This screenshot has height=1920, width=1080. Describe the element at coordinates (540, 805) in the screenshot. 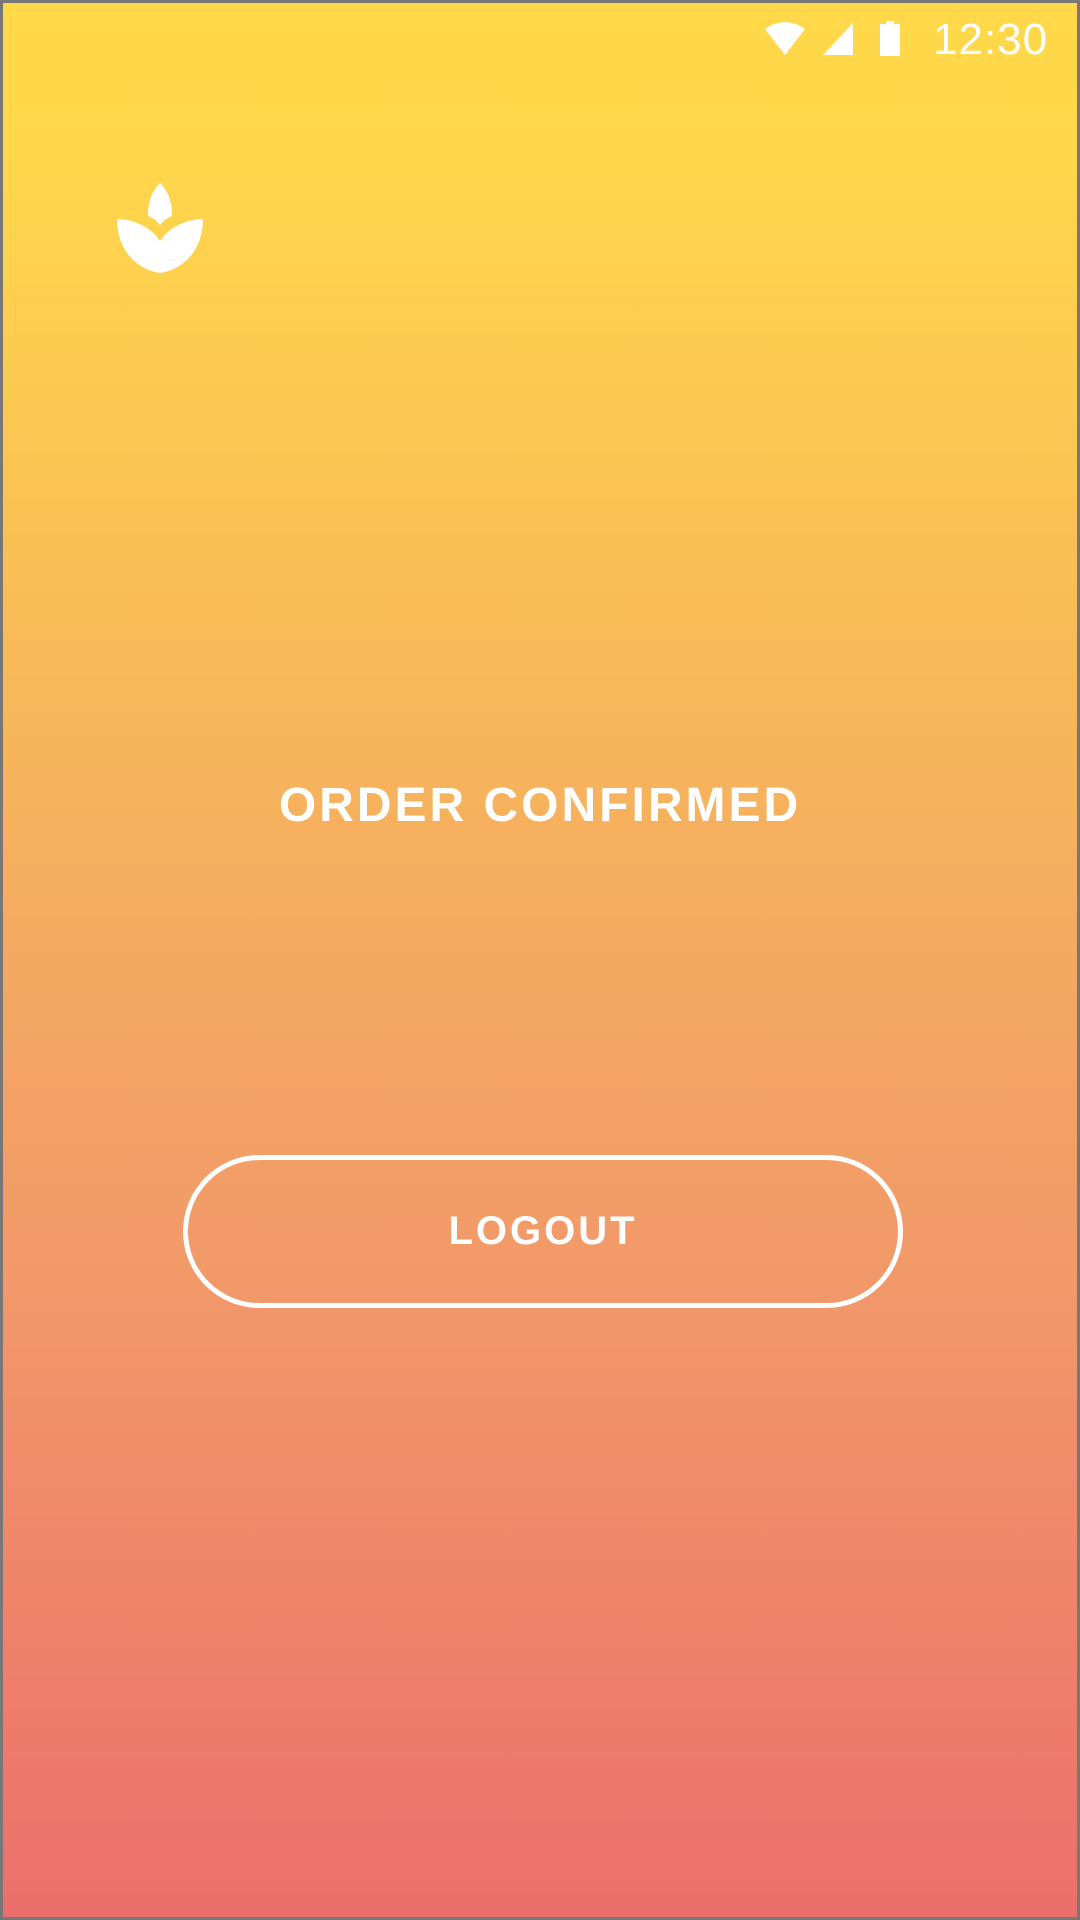

I see `page-title: ORDER CONFIRMED` at that location.